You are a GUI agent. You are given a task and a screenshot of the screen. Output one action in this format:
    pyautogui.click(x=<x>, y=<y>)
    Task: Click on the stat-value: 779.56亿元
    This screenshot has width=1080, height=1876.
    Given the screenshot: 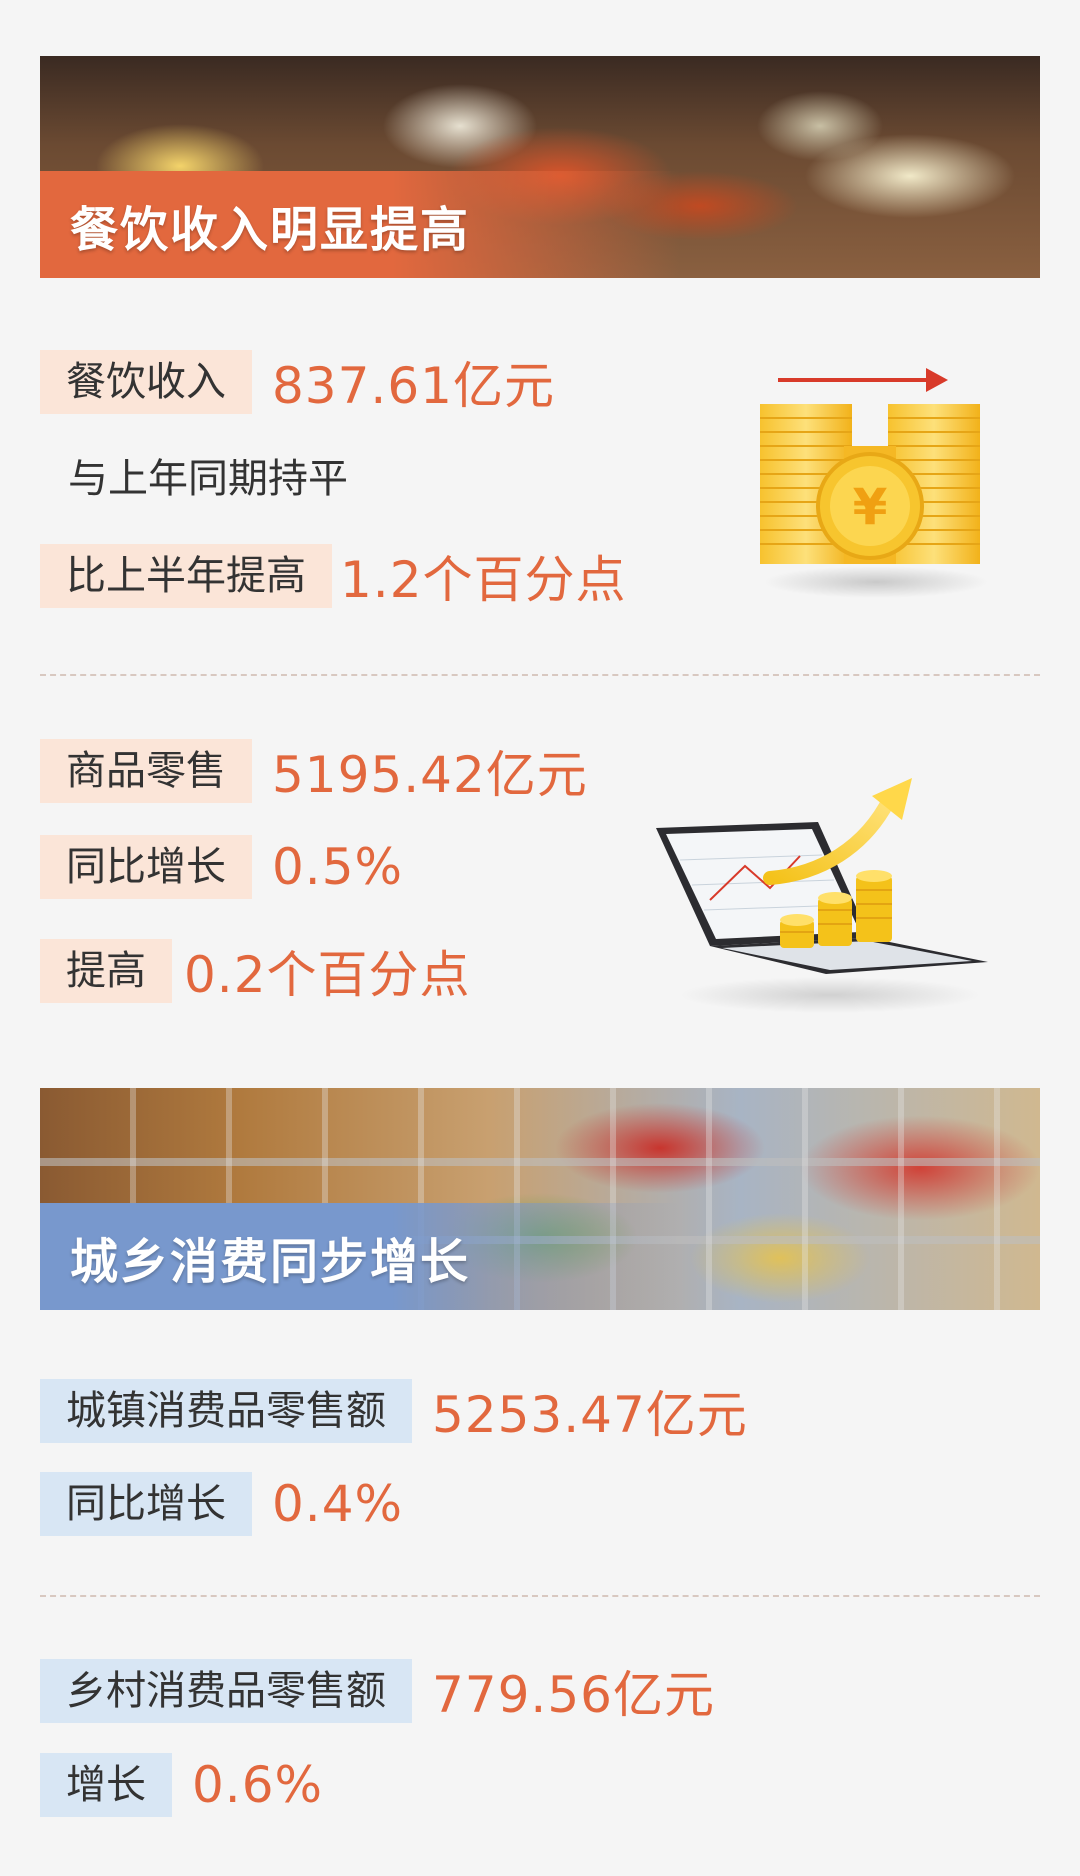 What is the action you would take?
    pyautogui.click(x=573, y=1695)
    